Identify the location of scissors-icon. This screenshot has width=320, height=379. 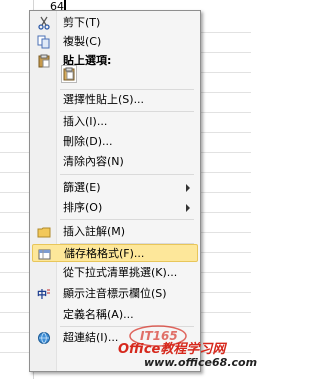
(44, 23).